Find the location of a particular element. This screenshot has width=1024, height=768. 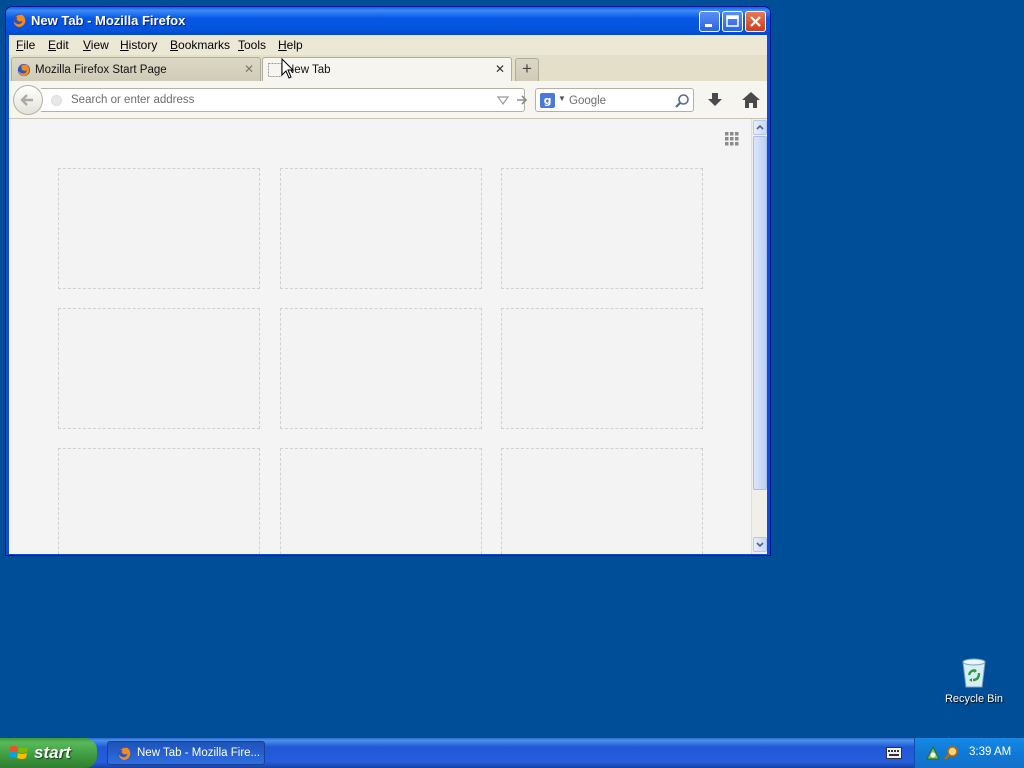

close-button is located at coordinates (755, 21).